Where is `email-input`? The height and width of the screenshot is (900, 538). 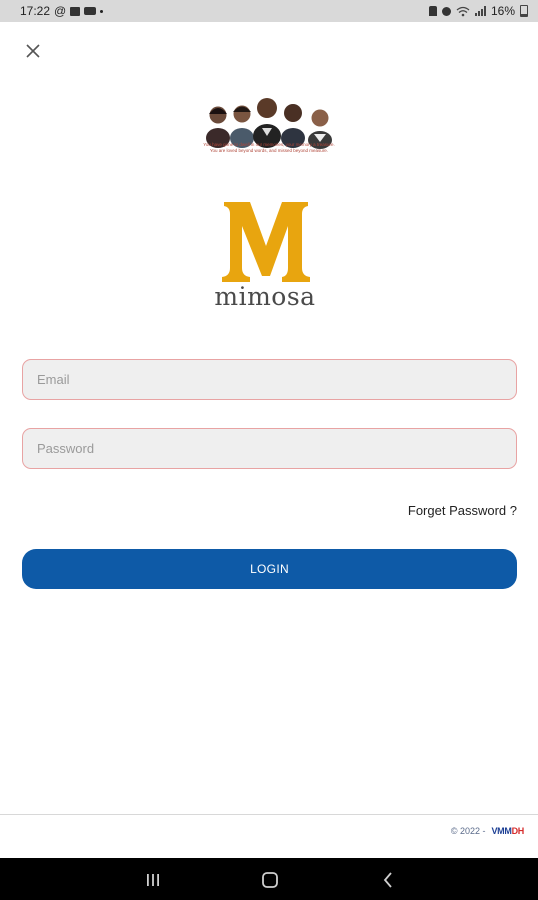
email-input is located at coordinates (269, 379).